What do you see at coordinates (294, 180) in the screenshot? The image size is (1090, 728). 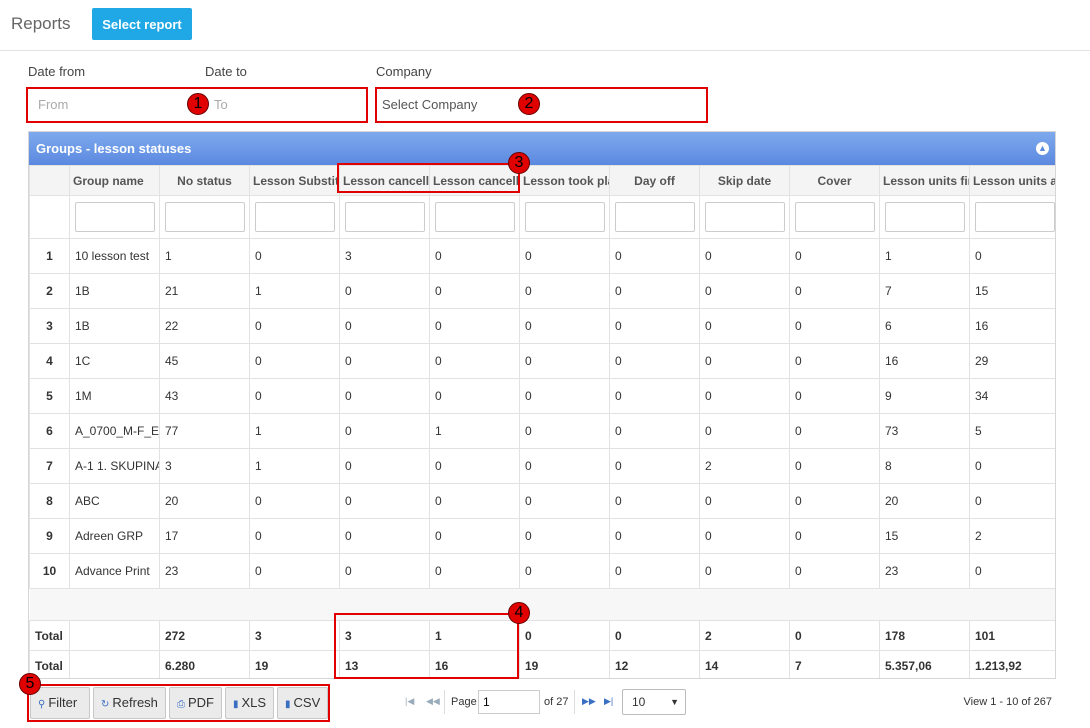 I see `column-header: Lesson Substitu` at bounding box center [294, 180].